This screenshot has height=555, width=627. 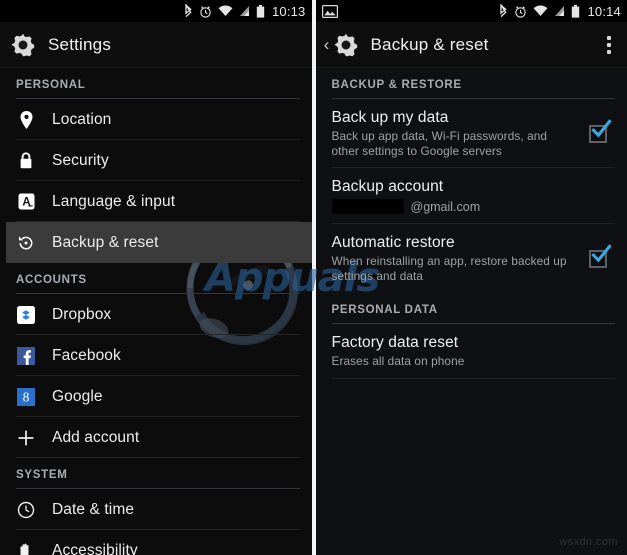 I want to click on sidebar-item-label: Backup & reset, so click(x=105, y=242).